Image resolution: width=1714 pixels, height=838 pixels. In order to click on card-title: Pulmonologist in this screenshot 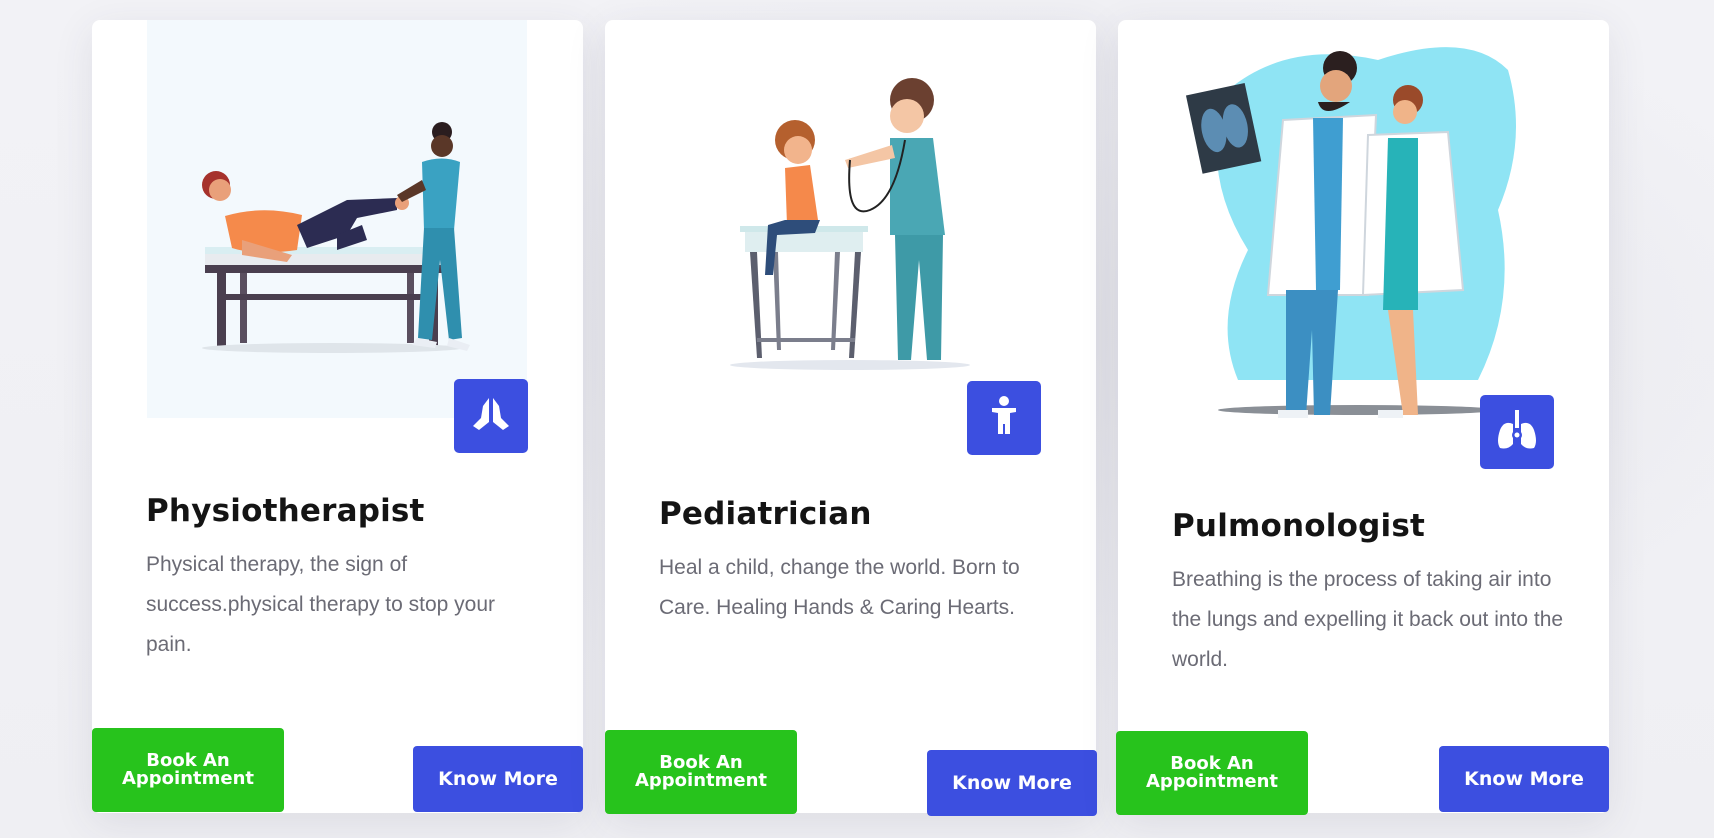, I will do `click(1298, 526)`.